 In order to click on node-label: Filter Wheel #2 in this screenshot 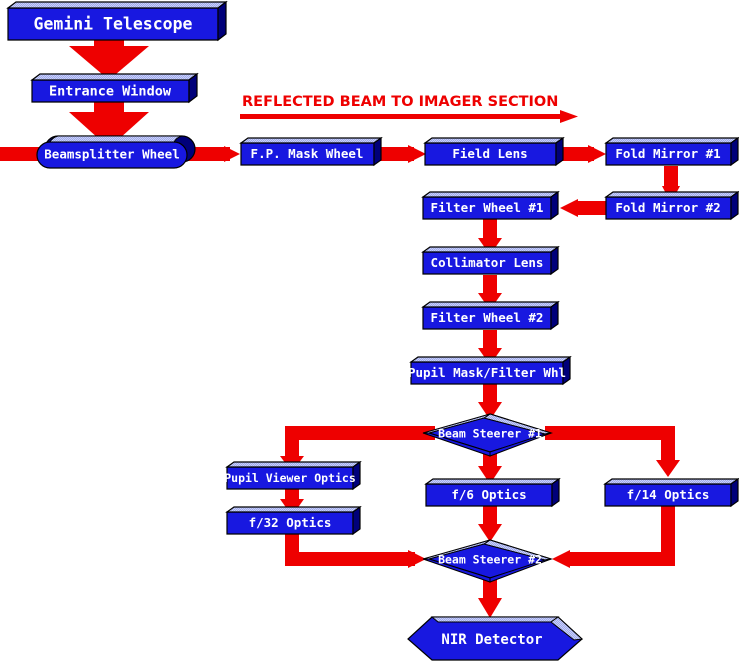, I will do `click(487, 317)`.